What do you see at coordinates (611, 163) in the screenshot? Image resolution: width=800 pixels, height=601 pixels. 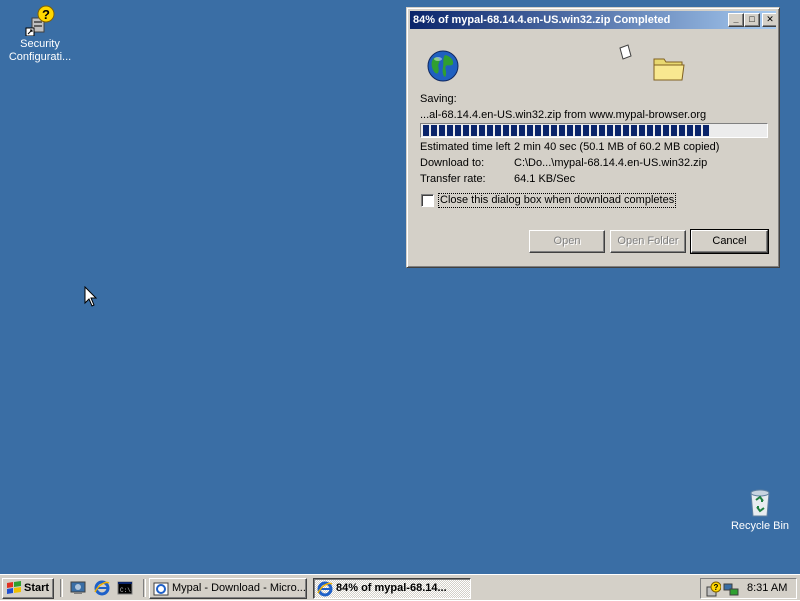 I see `download-to-value: C:\Do...\mypal-68.14.4.en-US.win32.zip` at bounding box center [611, 163].